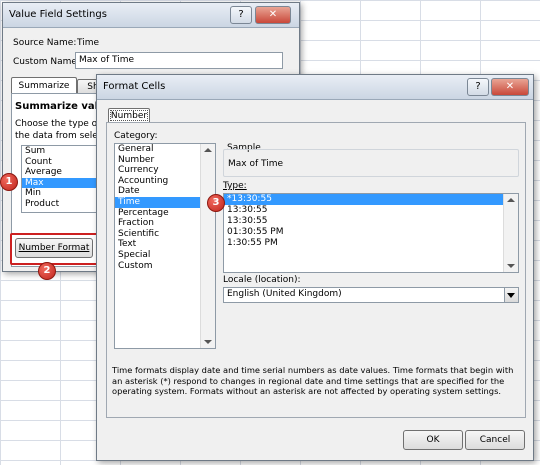  I want to click on tab-number: Number, so click(129, 115).